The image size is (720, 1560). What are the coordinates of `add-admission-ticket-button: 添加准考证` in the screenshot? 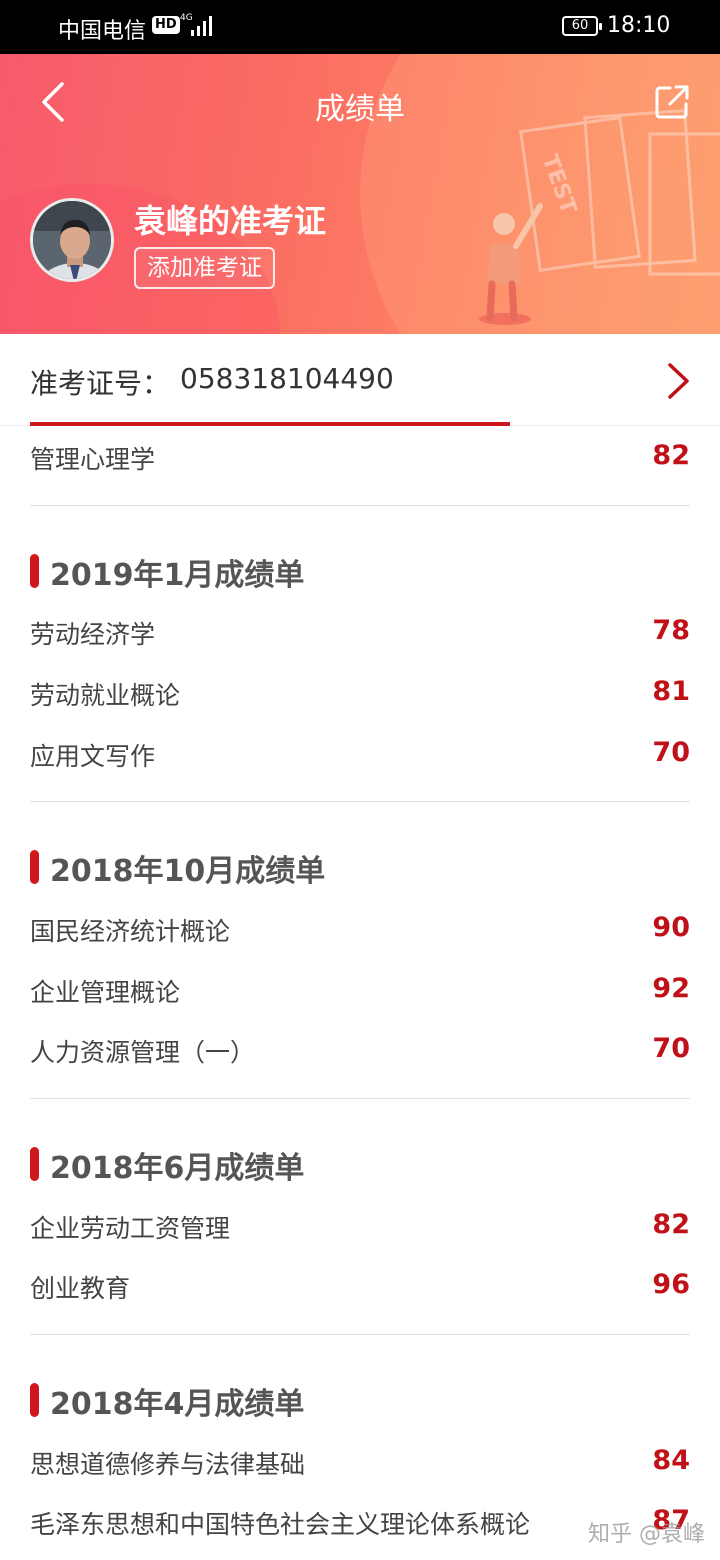 It's located at (204, 268).